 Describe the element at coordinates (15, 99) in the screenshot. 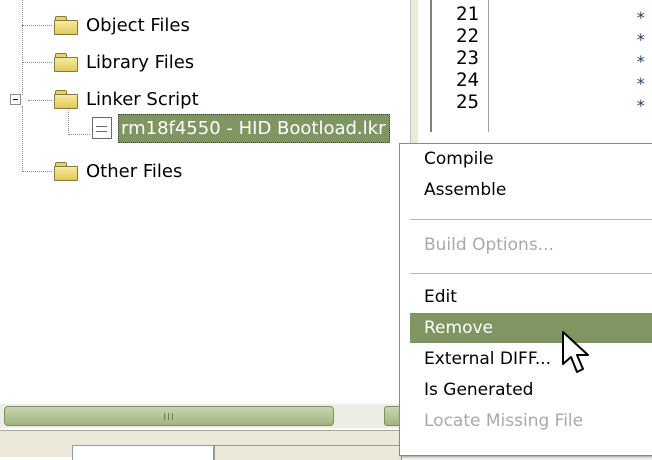

I see `collapse-icon` at that location.